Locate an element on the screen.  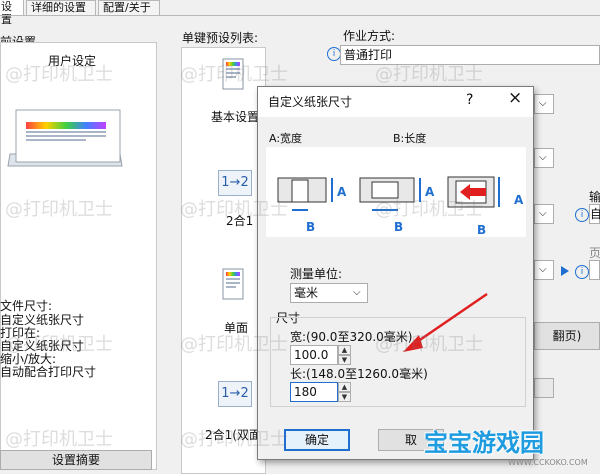
label-length: B:长度 is located at coordinates (410, 138).